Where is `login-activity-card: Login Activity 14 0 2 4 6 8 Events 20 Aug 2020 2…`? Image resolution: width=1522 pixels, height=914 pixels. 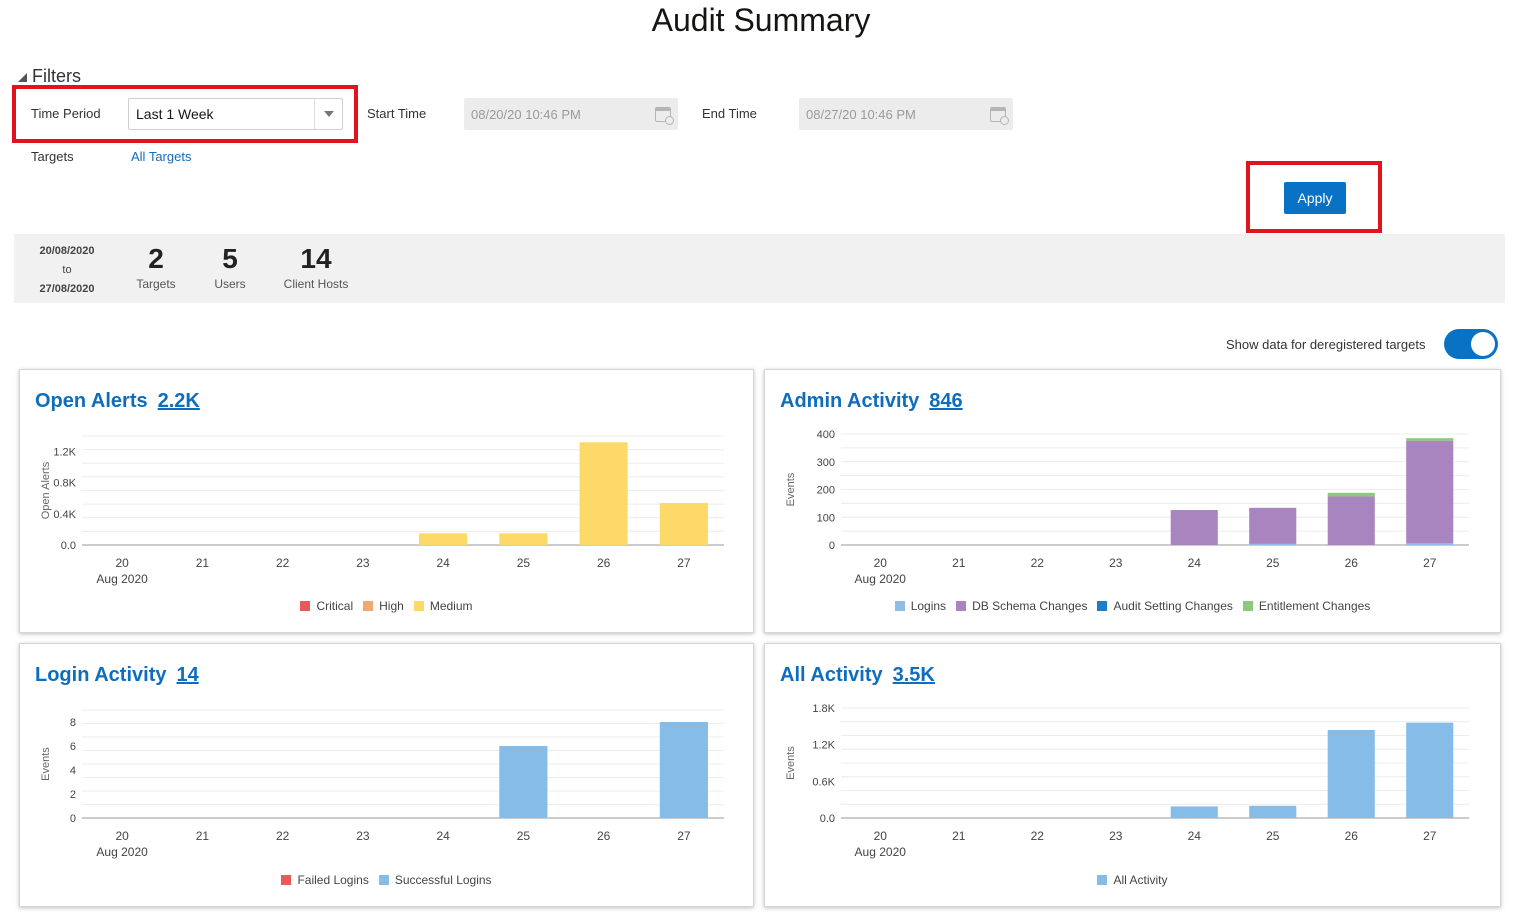
login-activity-card: Login Activity 14 0 2 4 6 8 Events 20 Aug 2020 2… is located at coordinates (386, 775).